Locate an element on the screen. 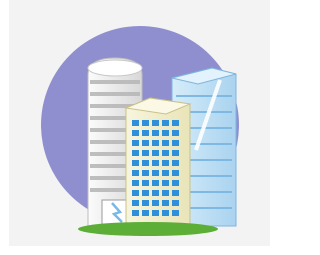 The width and height of the screenshot is (320, 255). yellow-tower is located at coordinates (158, 164).